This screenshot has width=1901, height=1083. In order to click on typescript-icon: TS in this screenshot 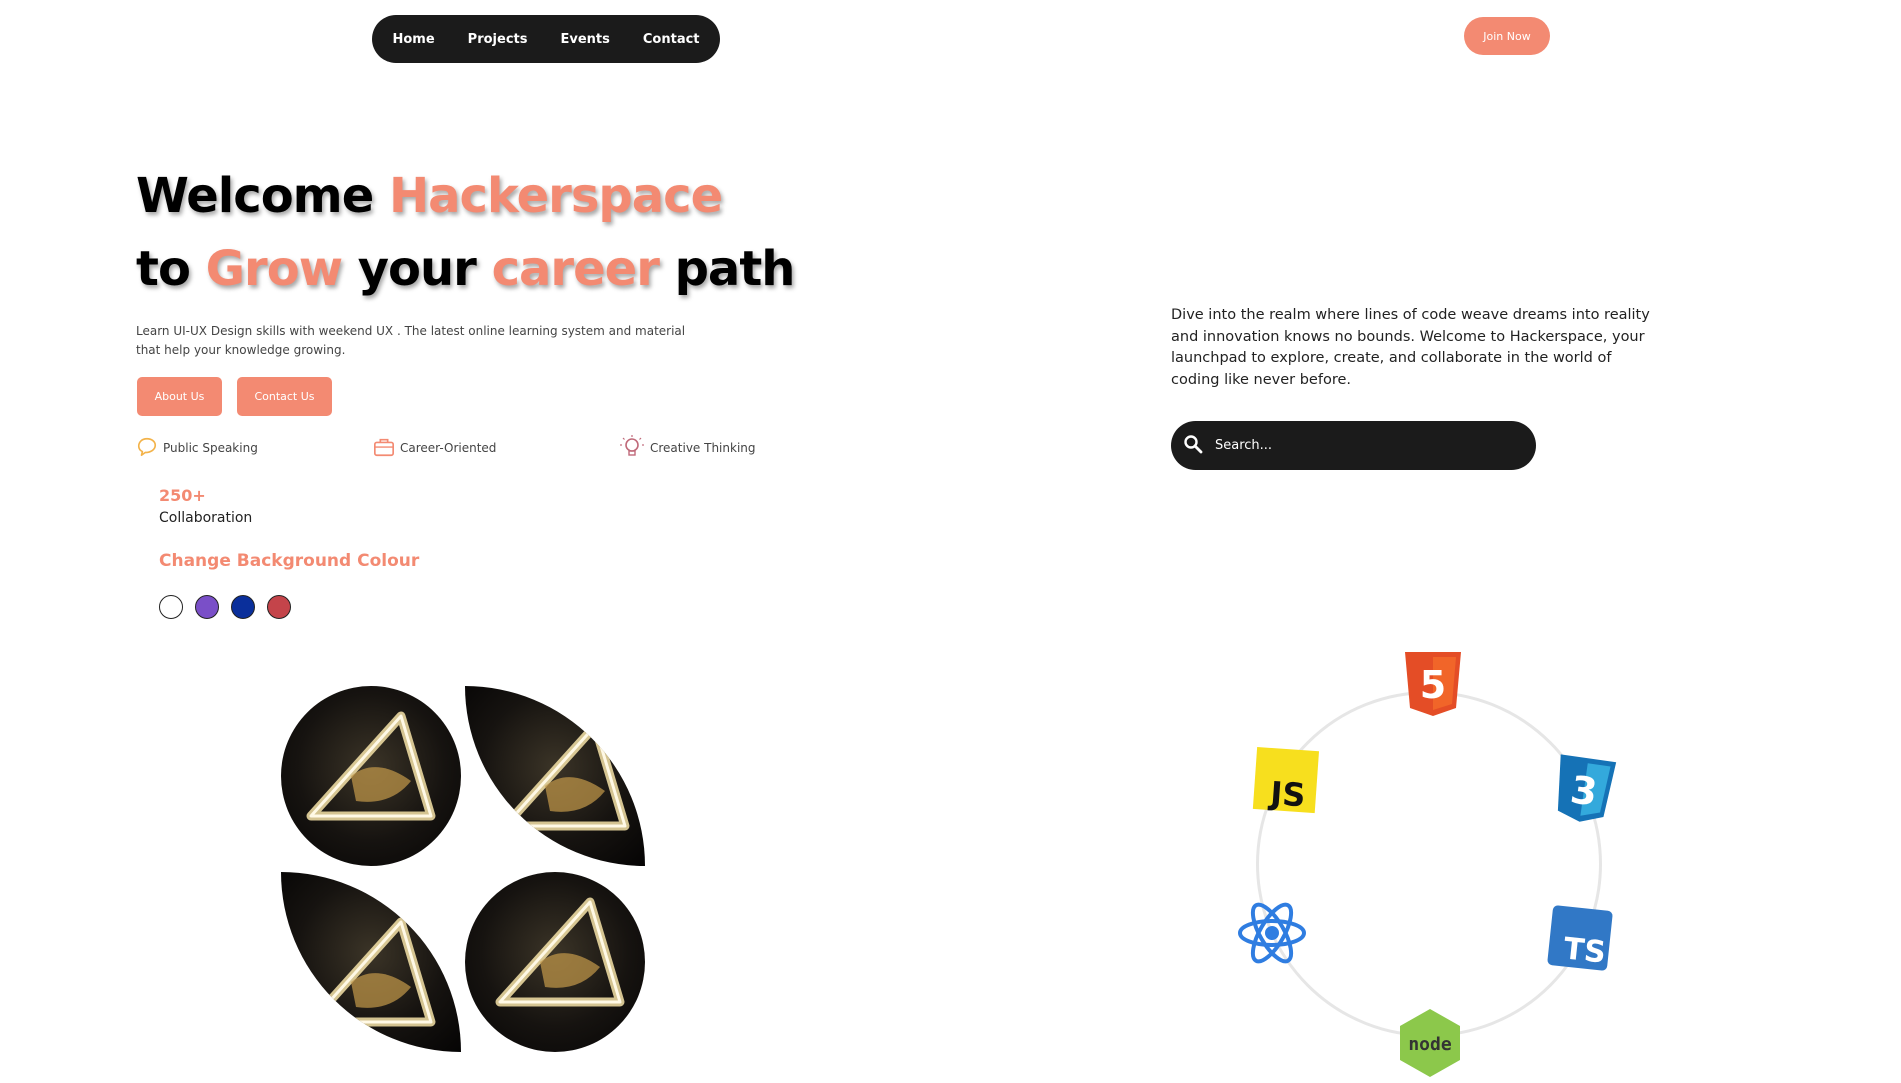, I will do `click(1580, 938)`.